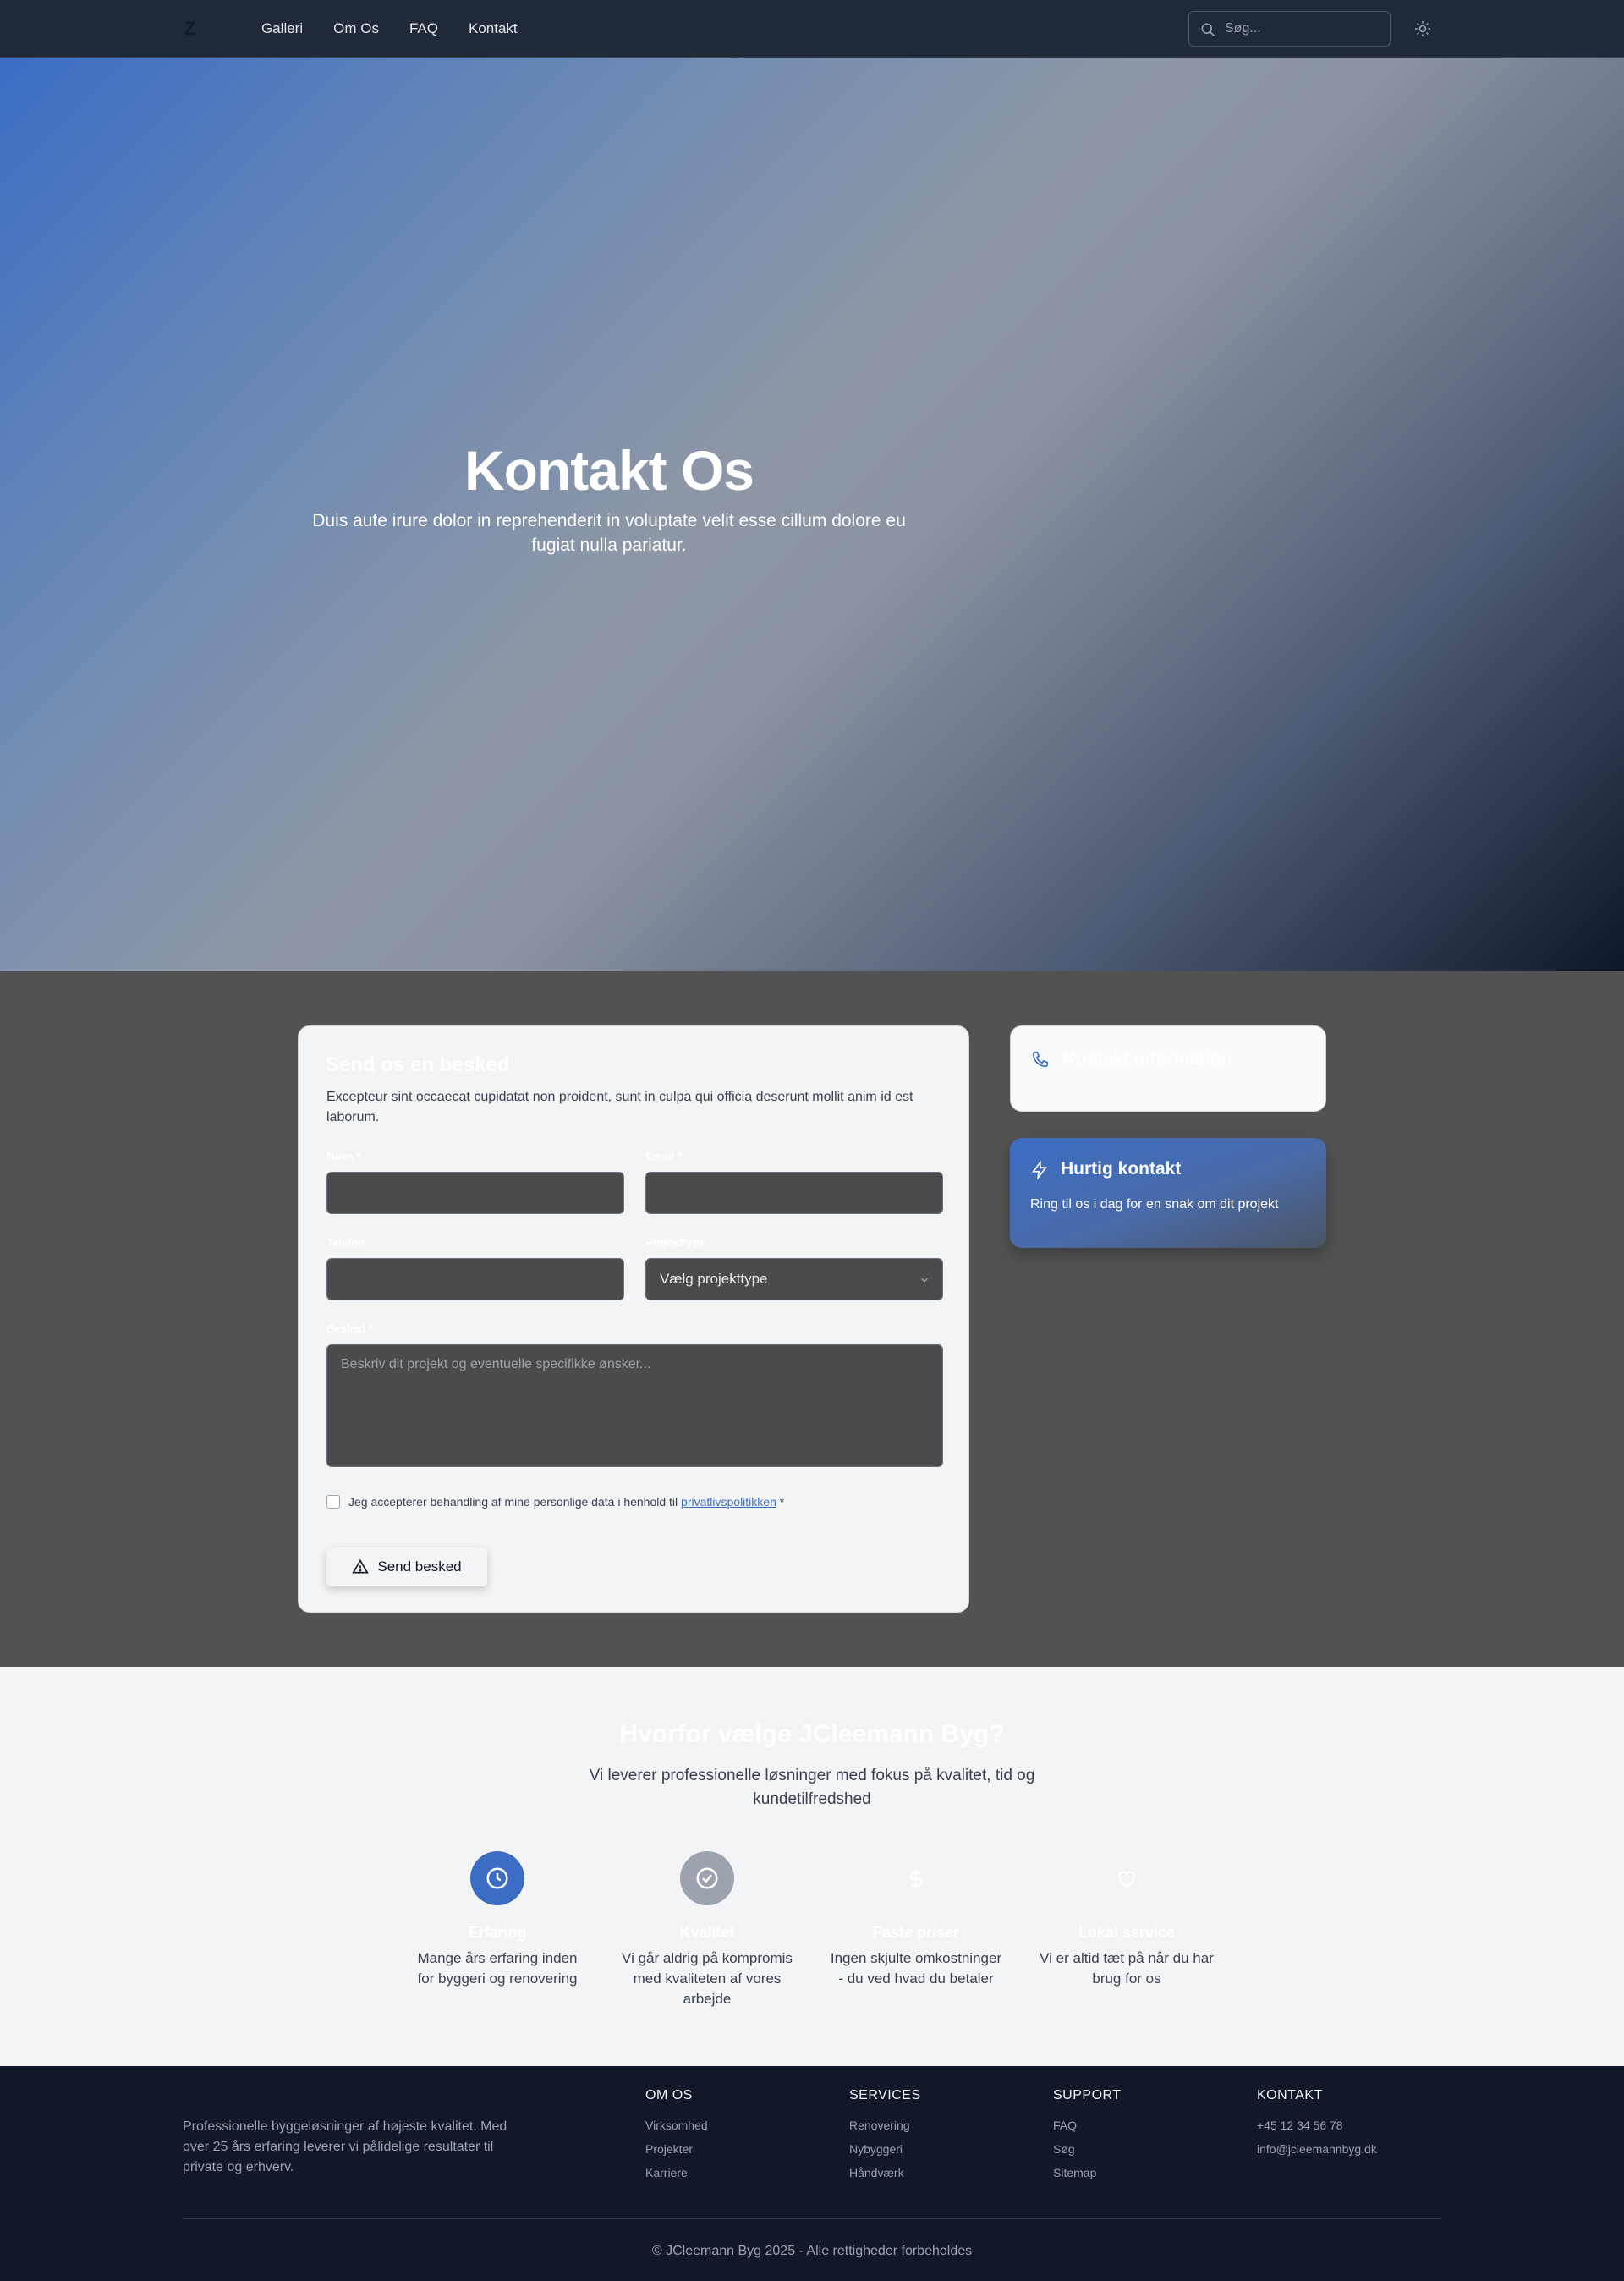  I want to click on footer-link: Søg, so click(1087, 2149).